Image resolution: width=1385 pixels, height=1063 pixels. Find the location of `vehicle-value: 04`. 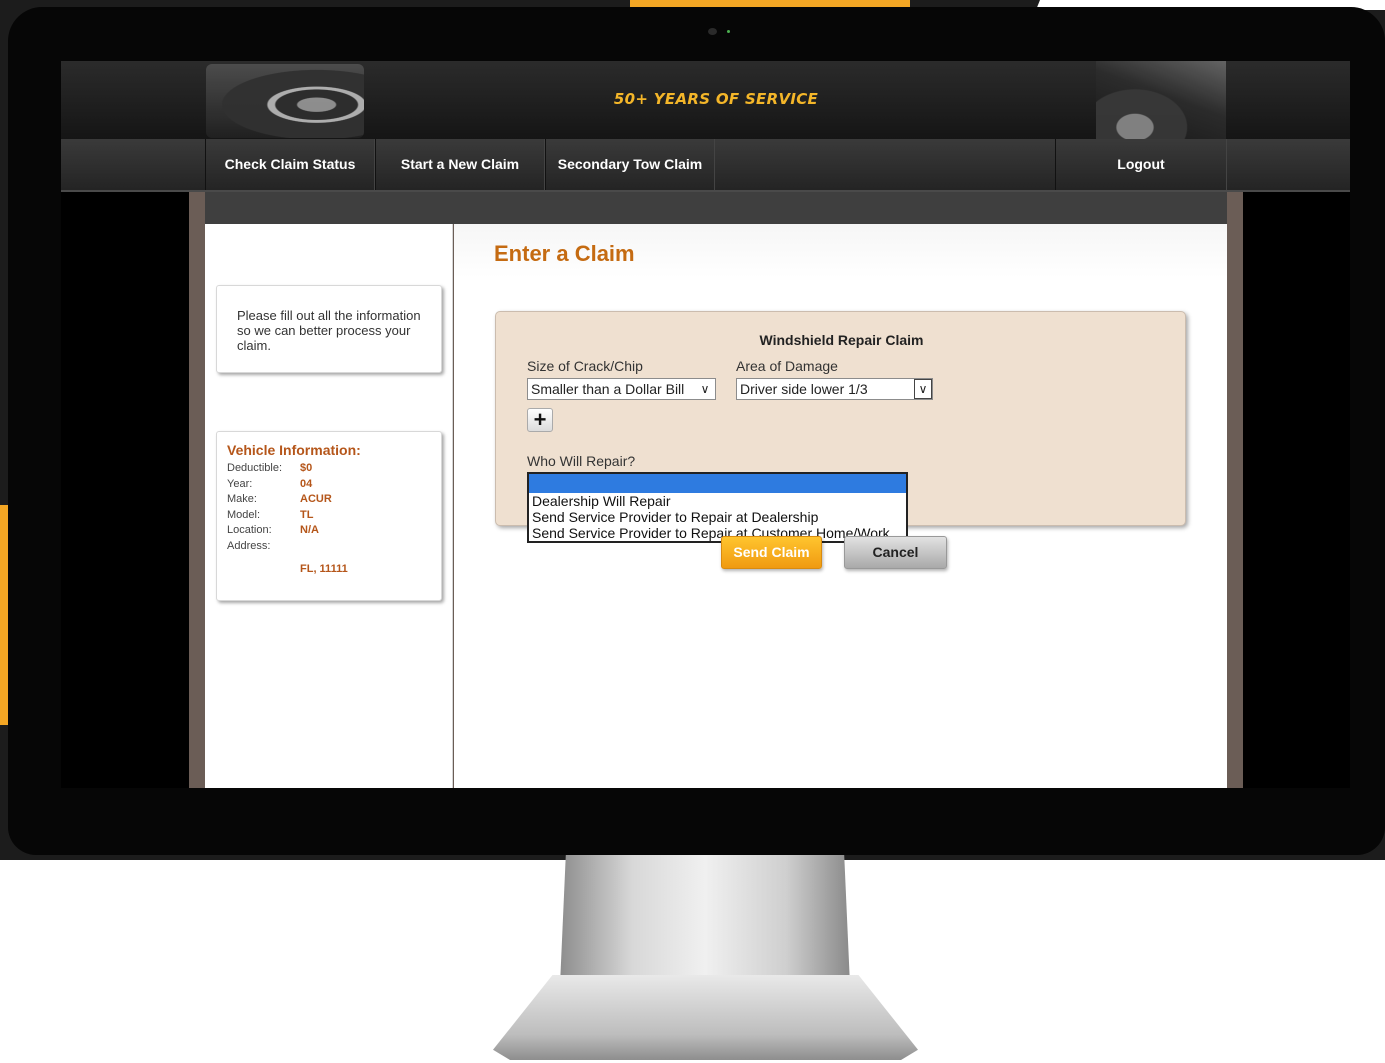

vehicle-value: 04 is located at coordinates (306, 483).